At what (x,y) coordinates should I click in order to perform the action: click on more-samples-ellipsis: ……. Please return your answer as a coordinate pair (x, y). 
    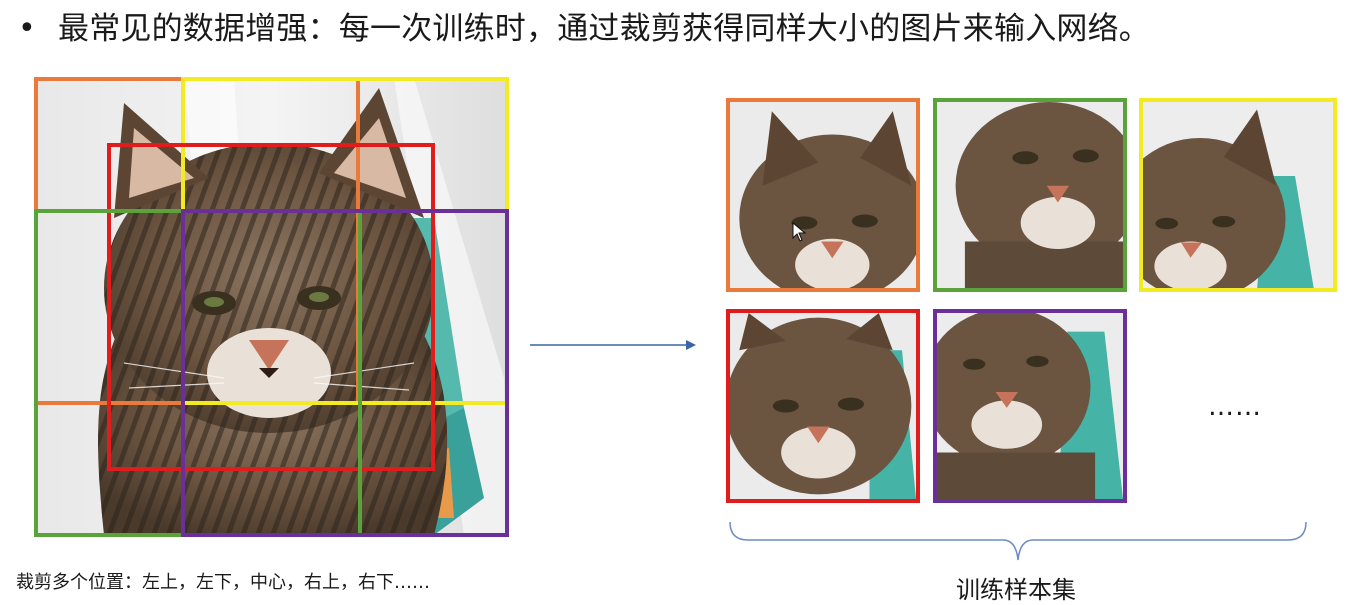
    Looking at the image, I should click on (1235, 407).